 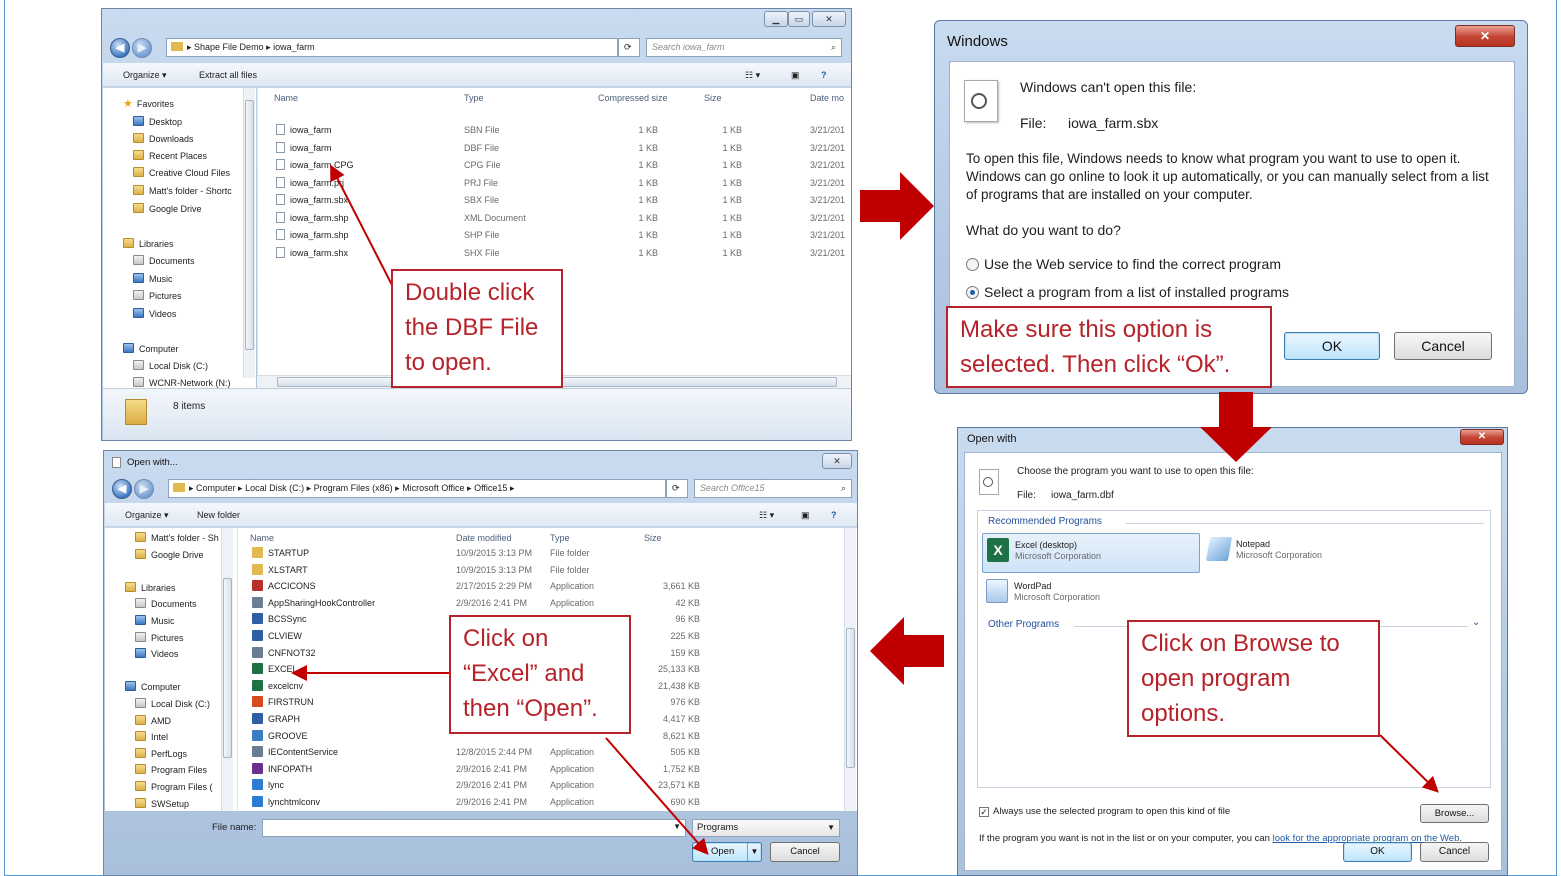 What do you see at coordinates (477, 328) in the screenshot?
I see `callout-double-click: Double click the DBF File to open.` at bounding box center [477, 328].